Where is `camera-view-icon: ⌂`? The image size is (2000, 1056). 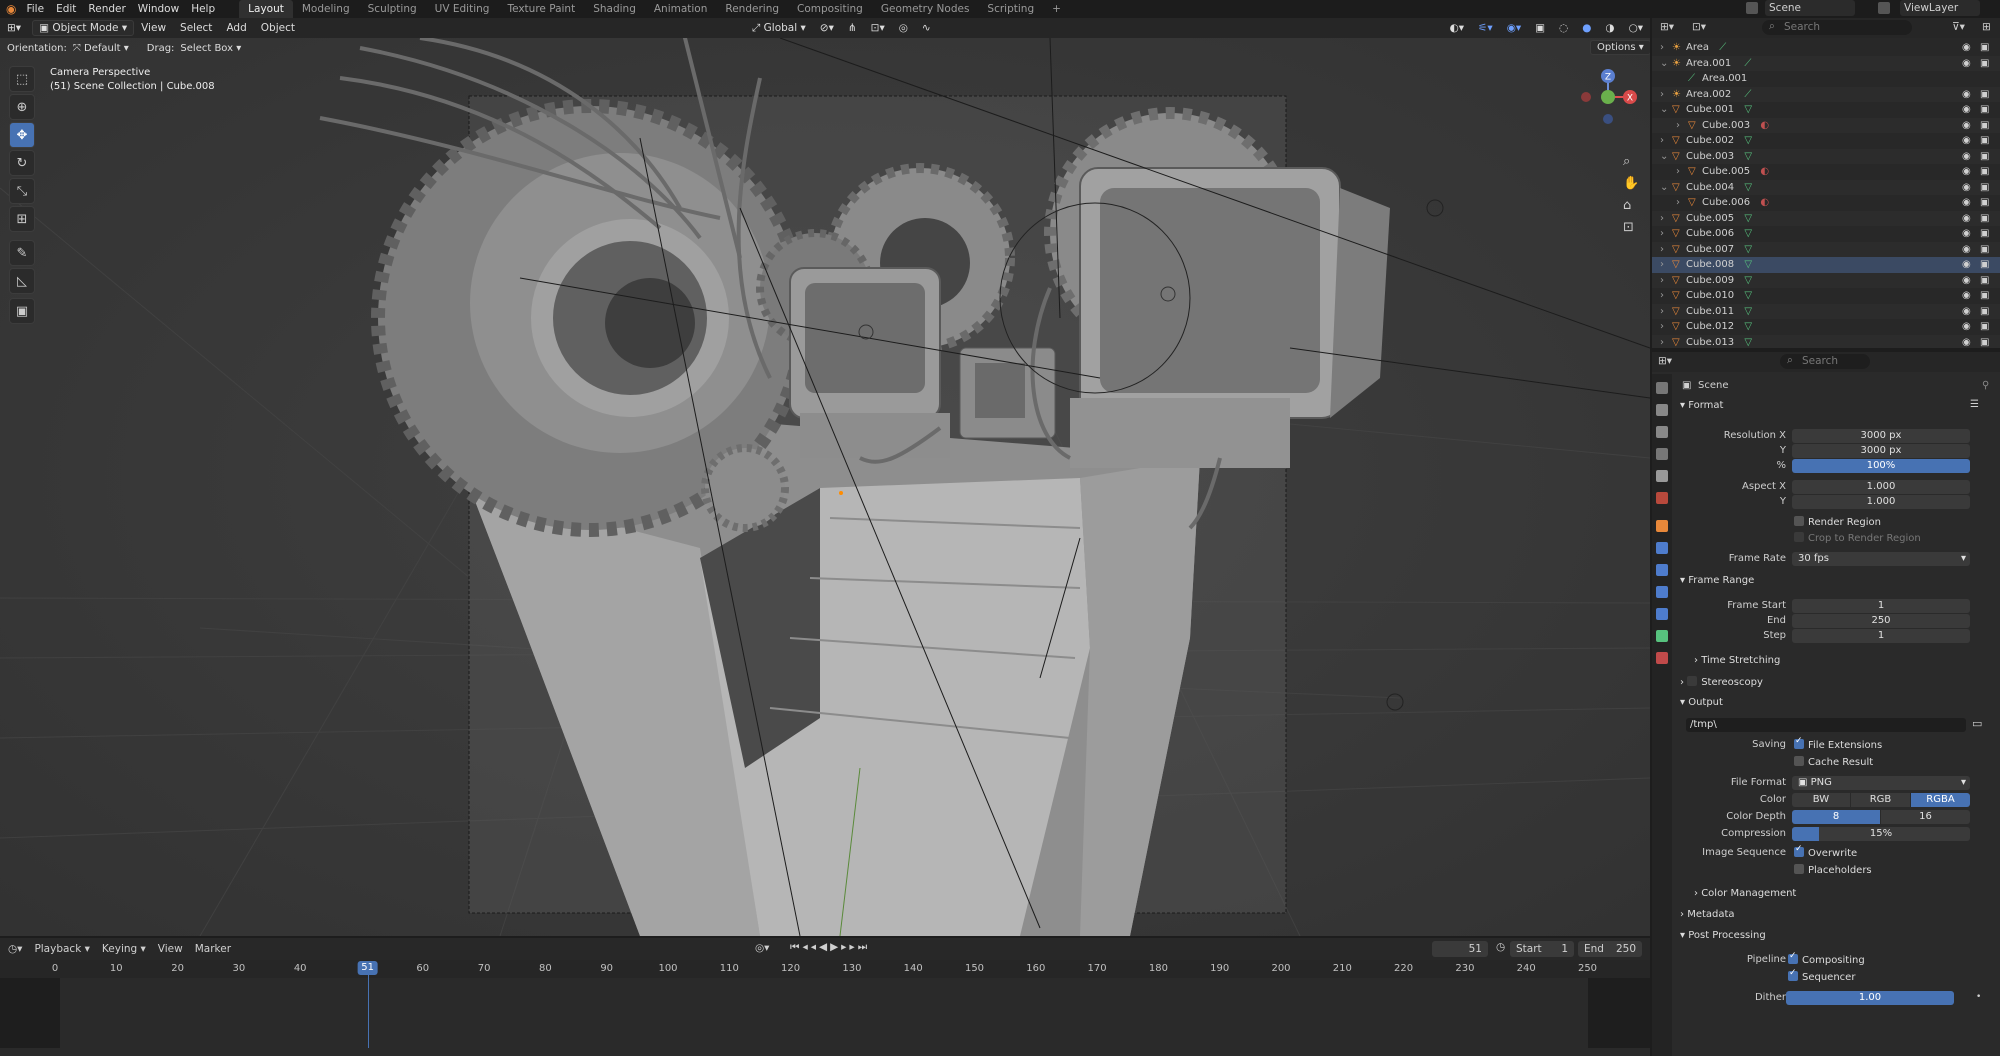 camera-view-icon: ⌂ is located at coordinates (1627, 205).